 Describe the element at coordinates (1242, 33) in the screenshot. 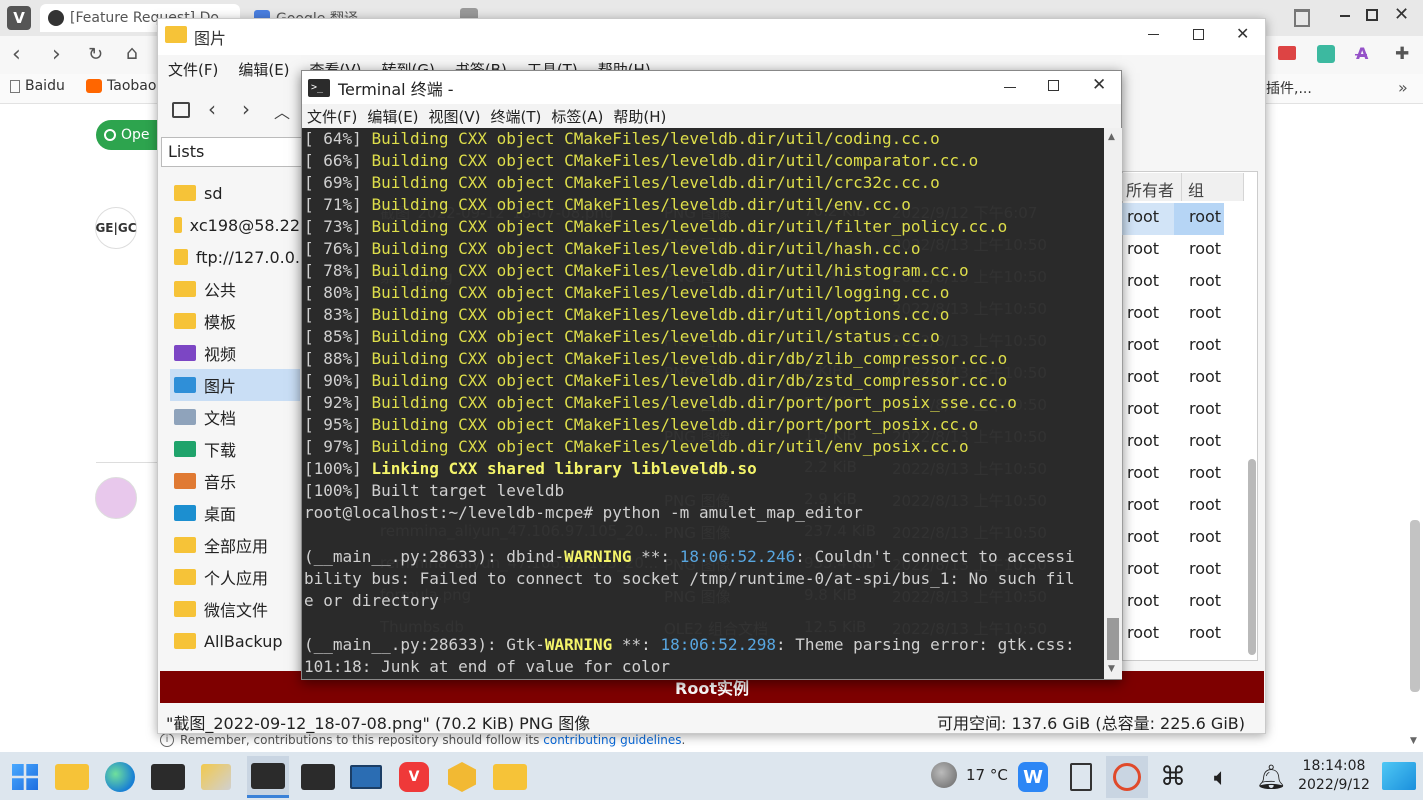

I see `fm-close-button: ✕` at that location.